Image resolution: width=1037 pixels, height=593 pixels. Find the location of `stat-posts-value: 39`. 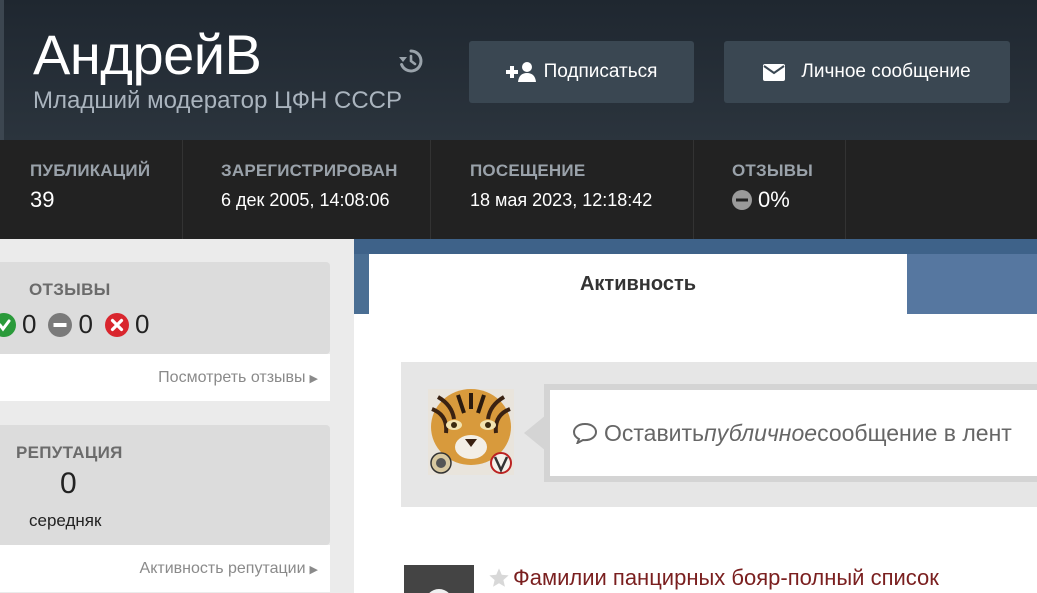

stat-posts-value: 39 is located at coordinates (42, 200).